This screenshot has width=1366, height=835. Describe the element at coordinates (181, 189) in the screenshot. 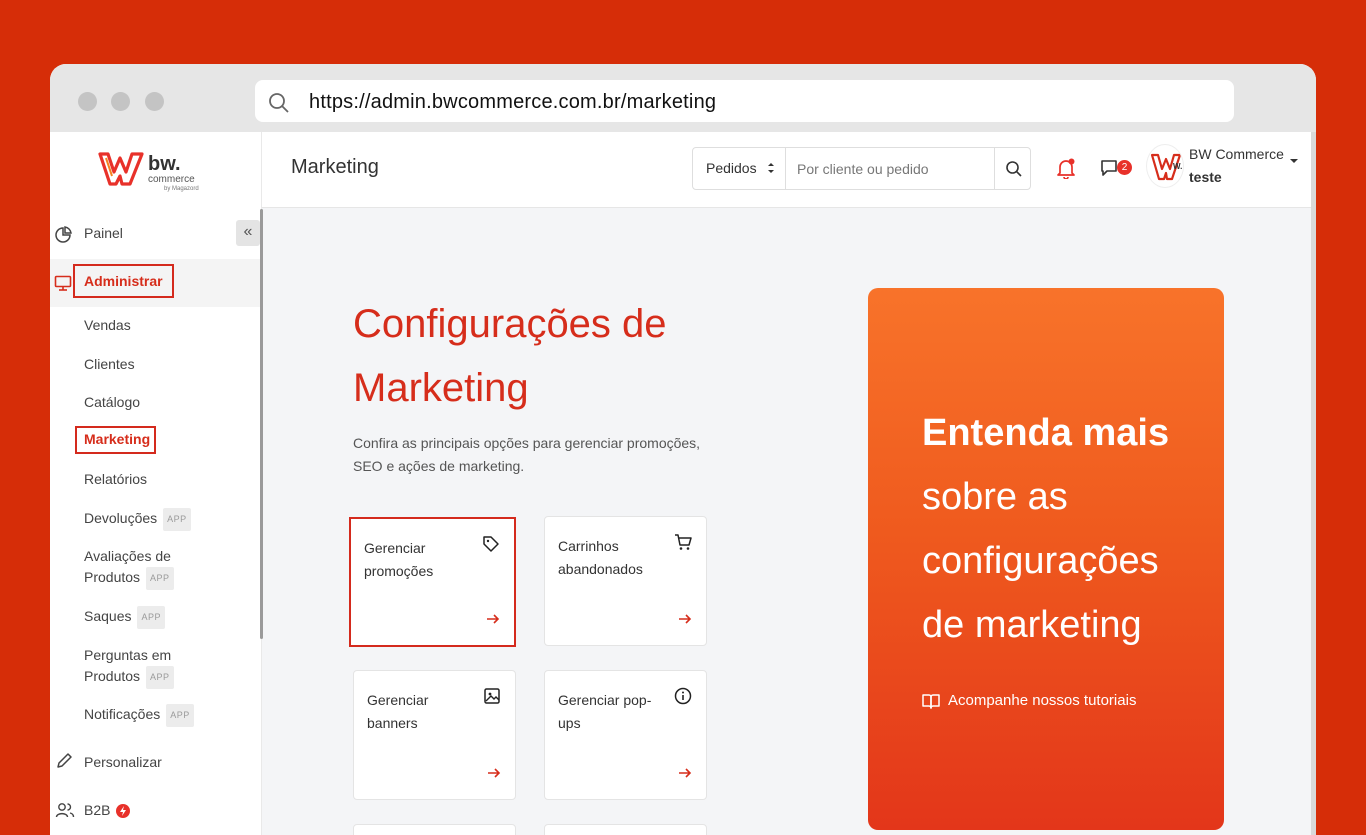

I see `svg-text: by Magazord` at that location.